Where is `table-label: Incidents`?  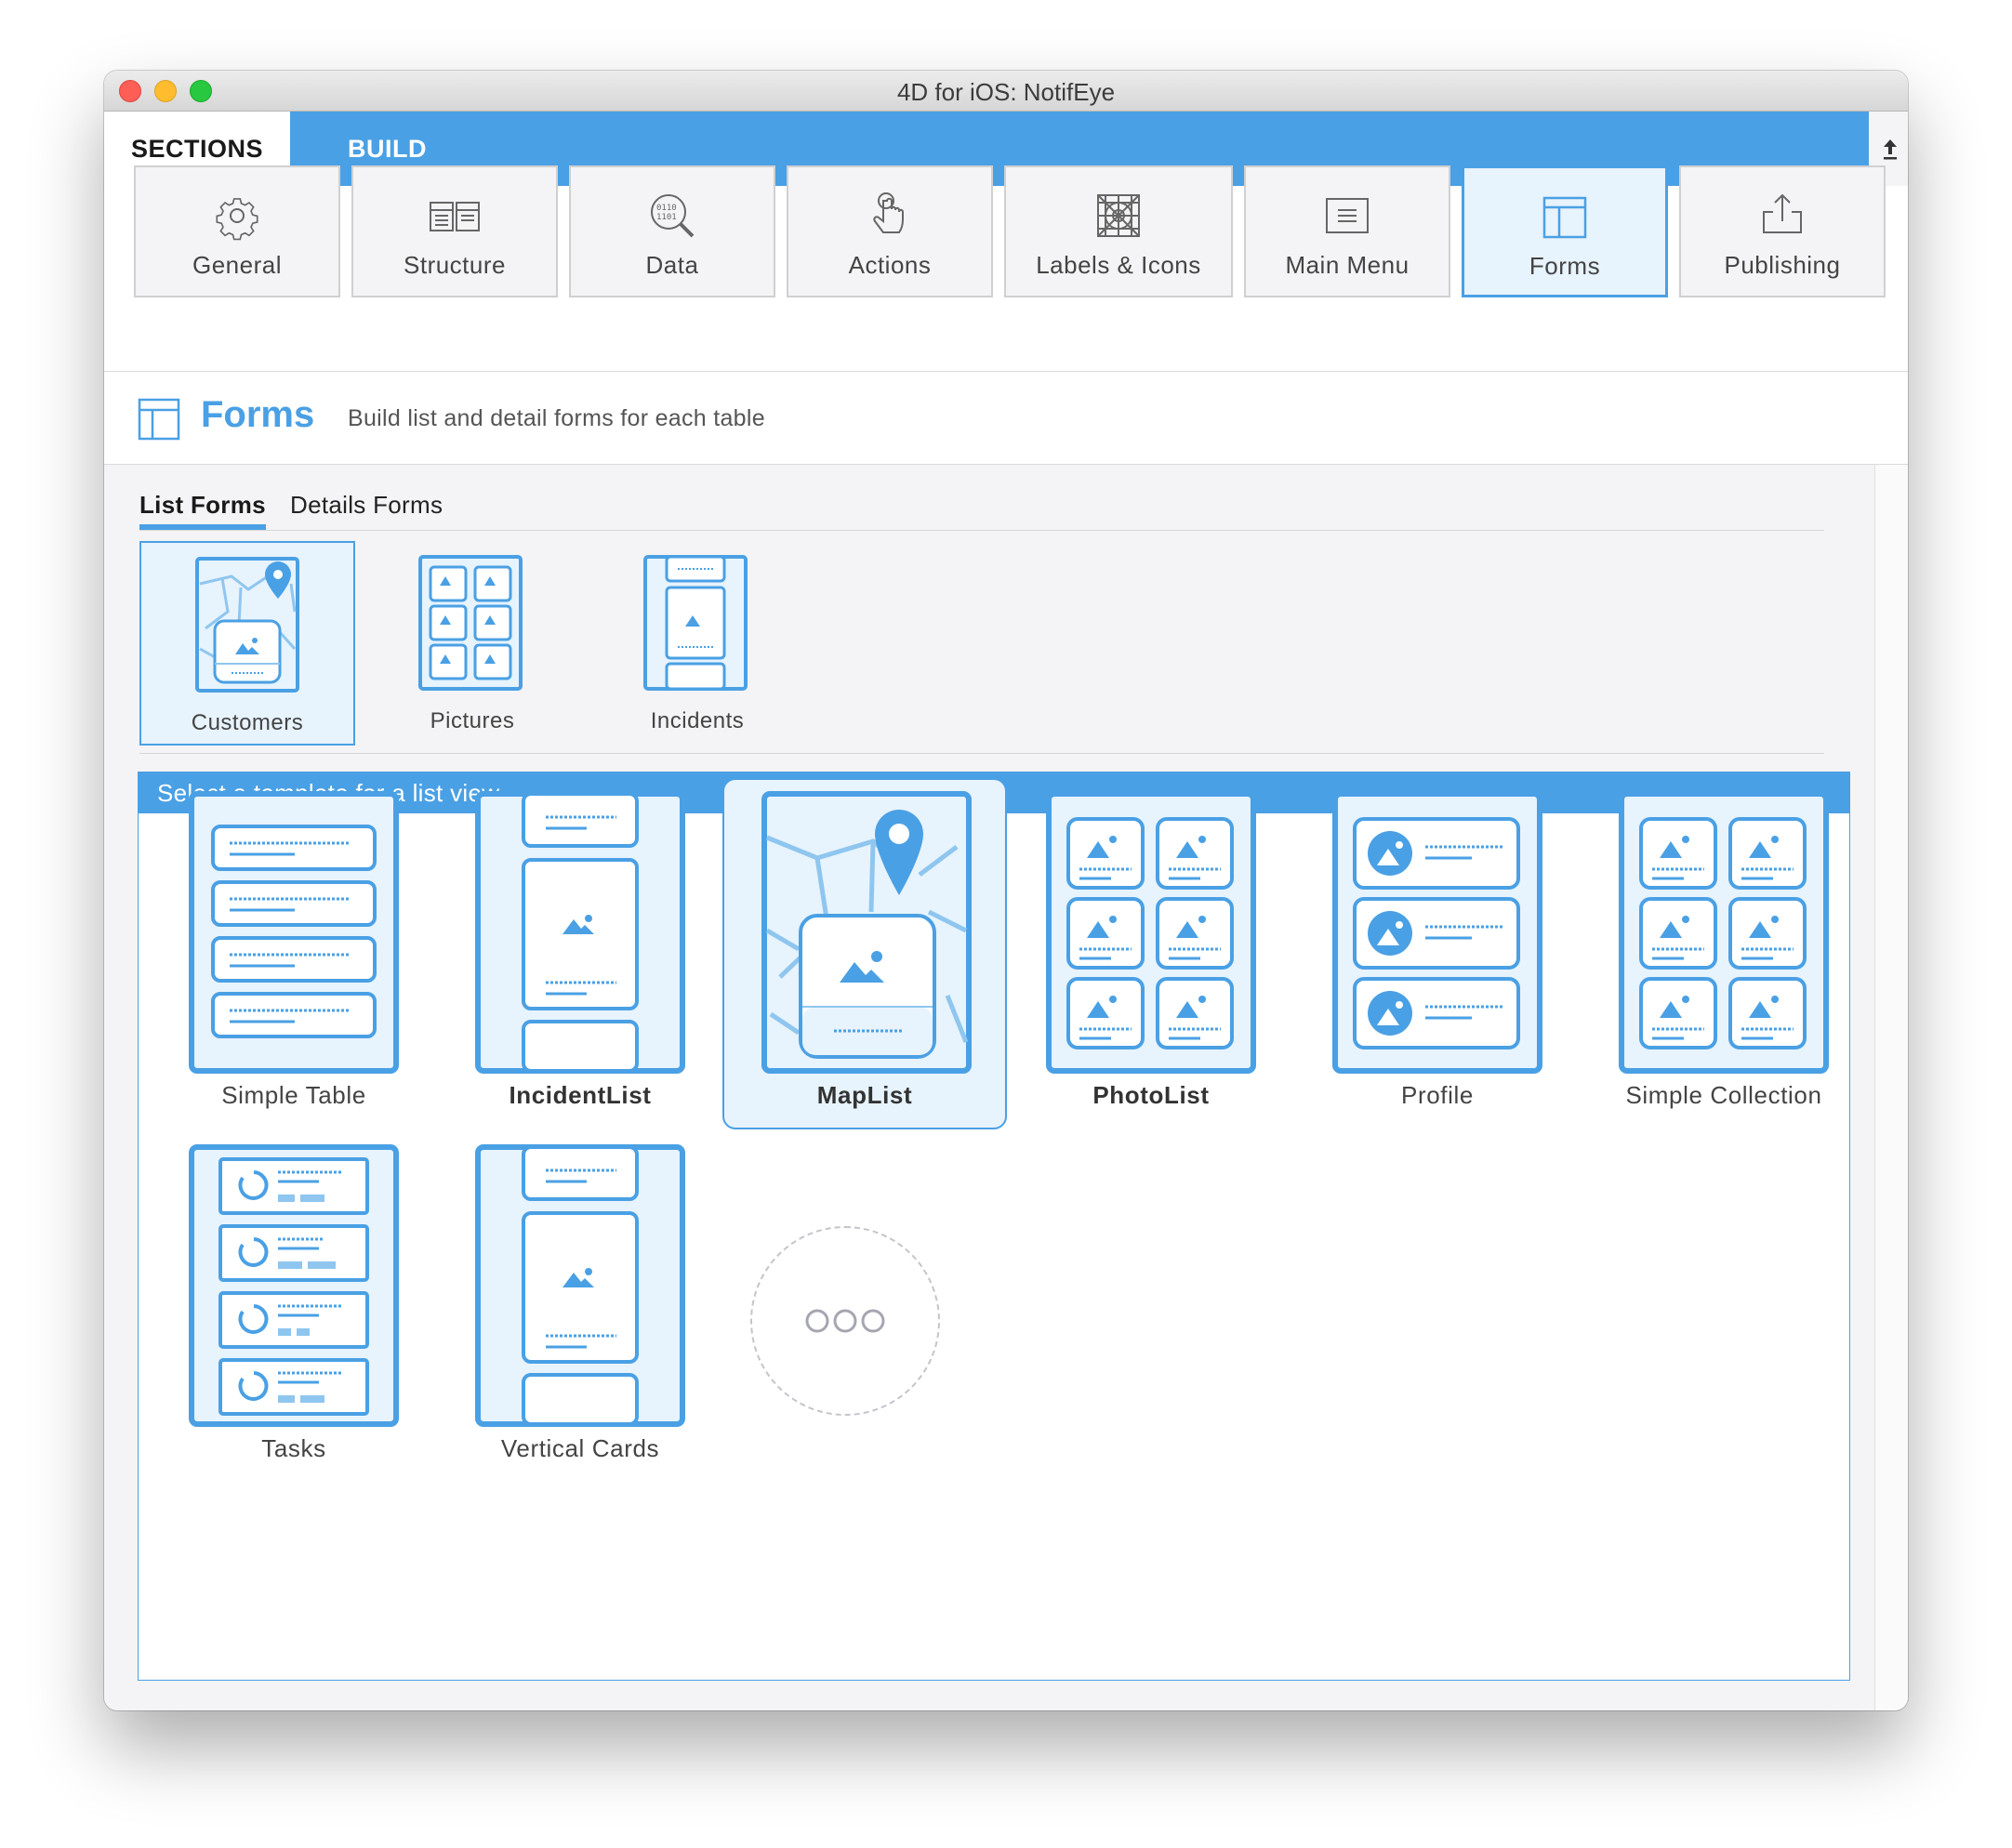 table-label: Incidents is located at coordinates (697, 720).